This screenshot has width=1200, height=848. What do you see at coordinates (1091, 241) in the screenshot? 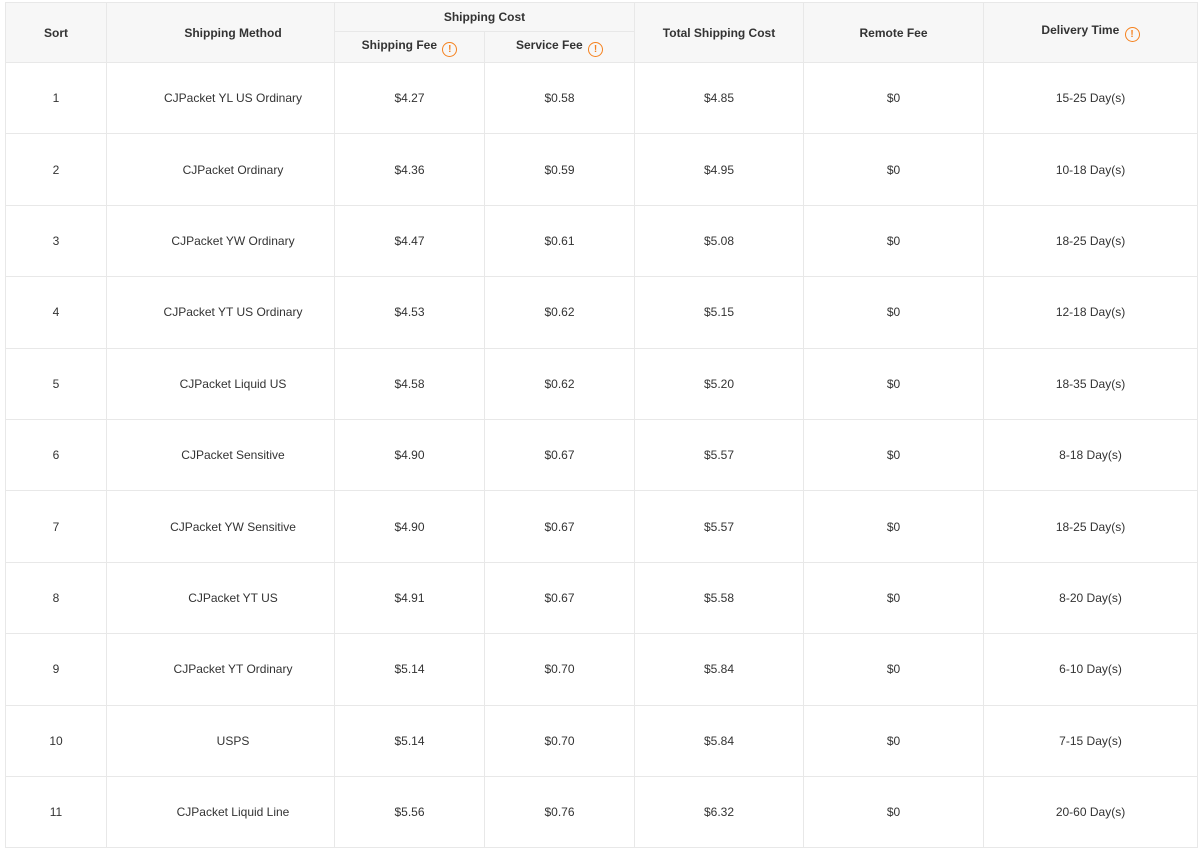
I see `delivery-time-cell: 18-25 Day(s)` at bounding box center [1091, 241].